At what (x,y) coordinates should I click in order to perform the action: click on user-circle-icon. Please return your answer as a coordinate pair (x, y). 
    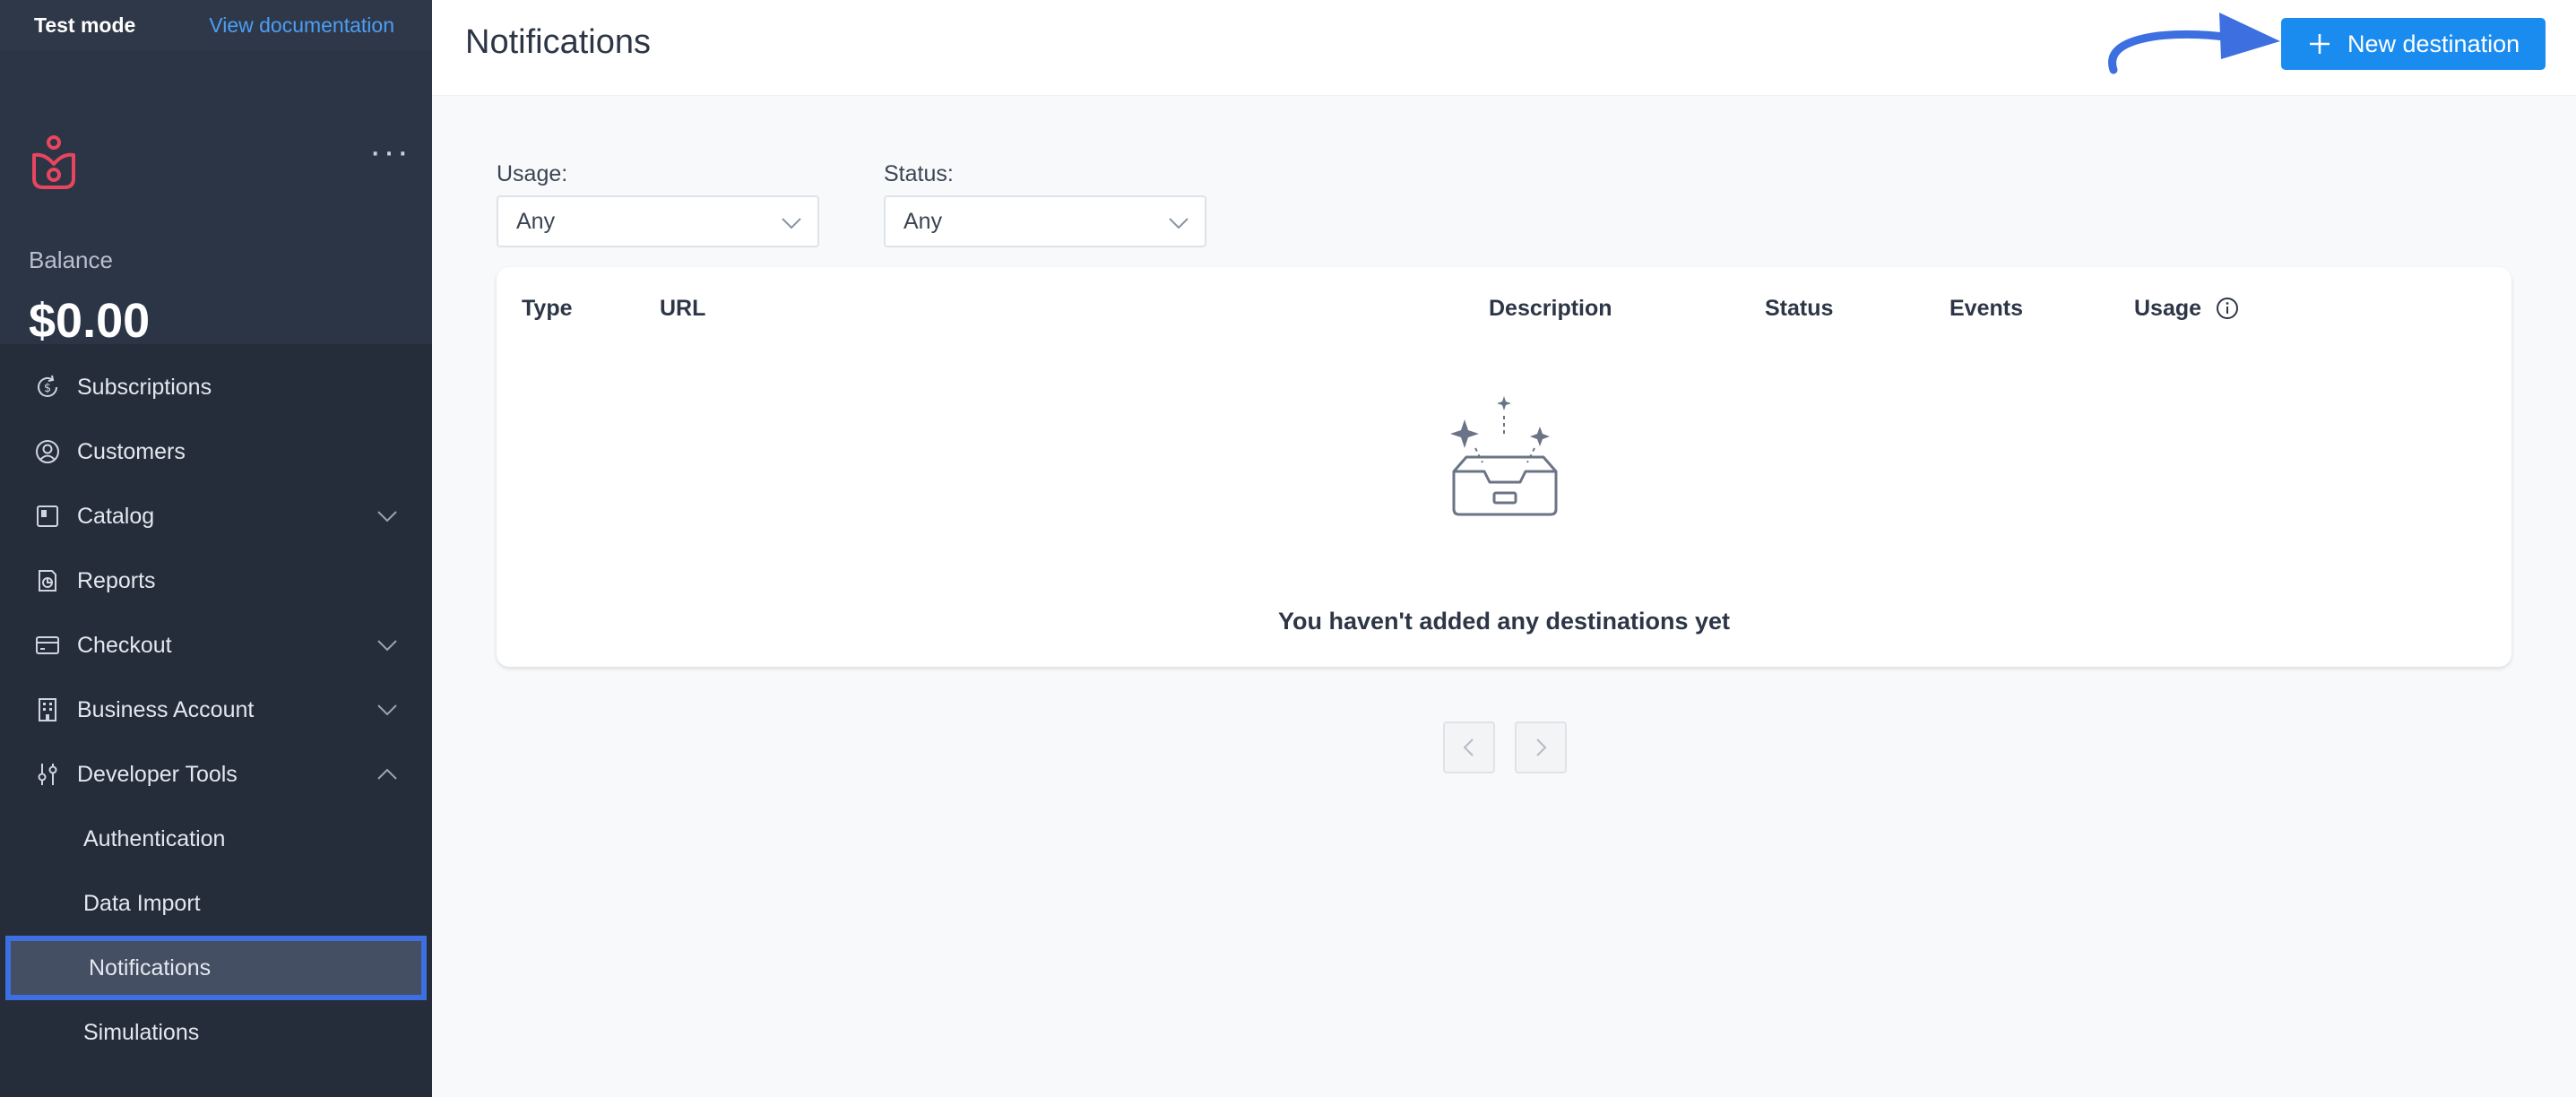
    Looking at the image, I should click on (47, 451).